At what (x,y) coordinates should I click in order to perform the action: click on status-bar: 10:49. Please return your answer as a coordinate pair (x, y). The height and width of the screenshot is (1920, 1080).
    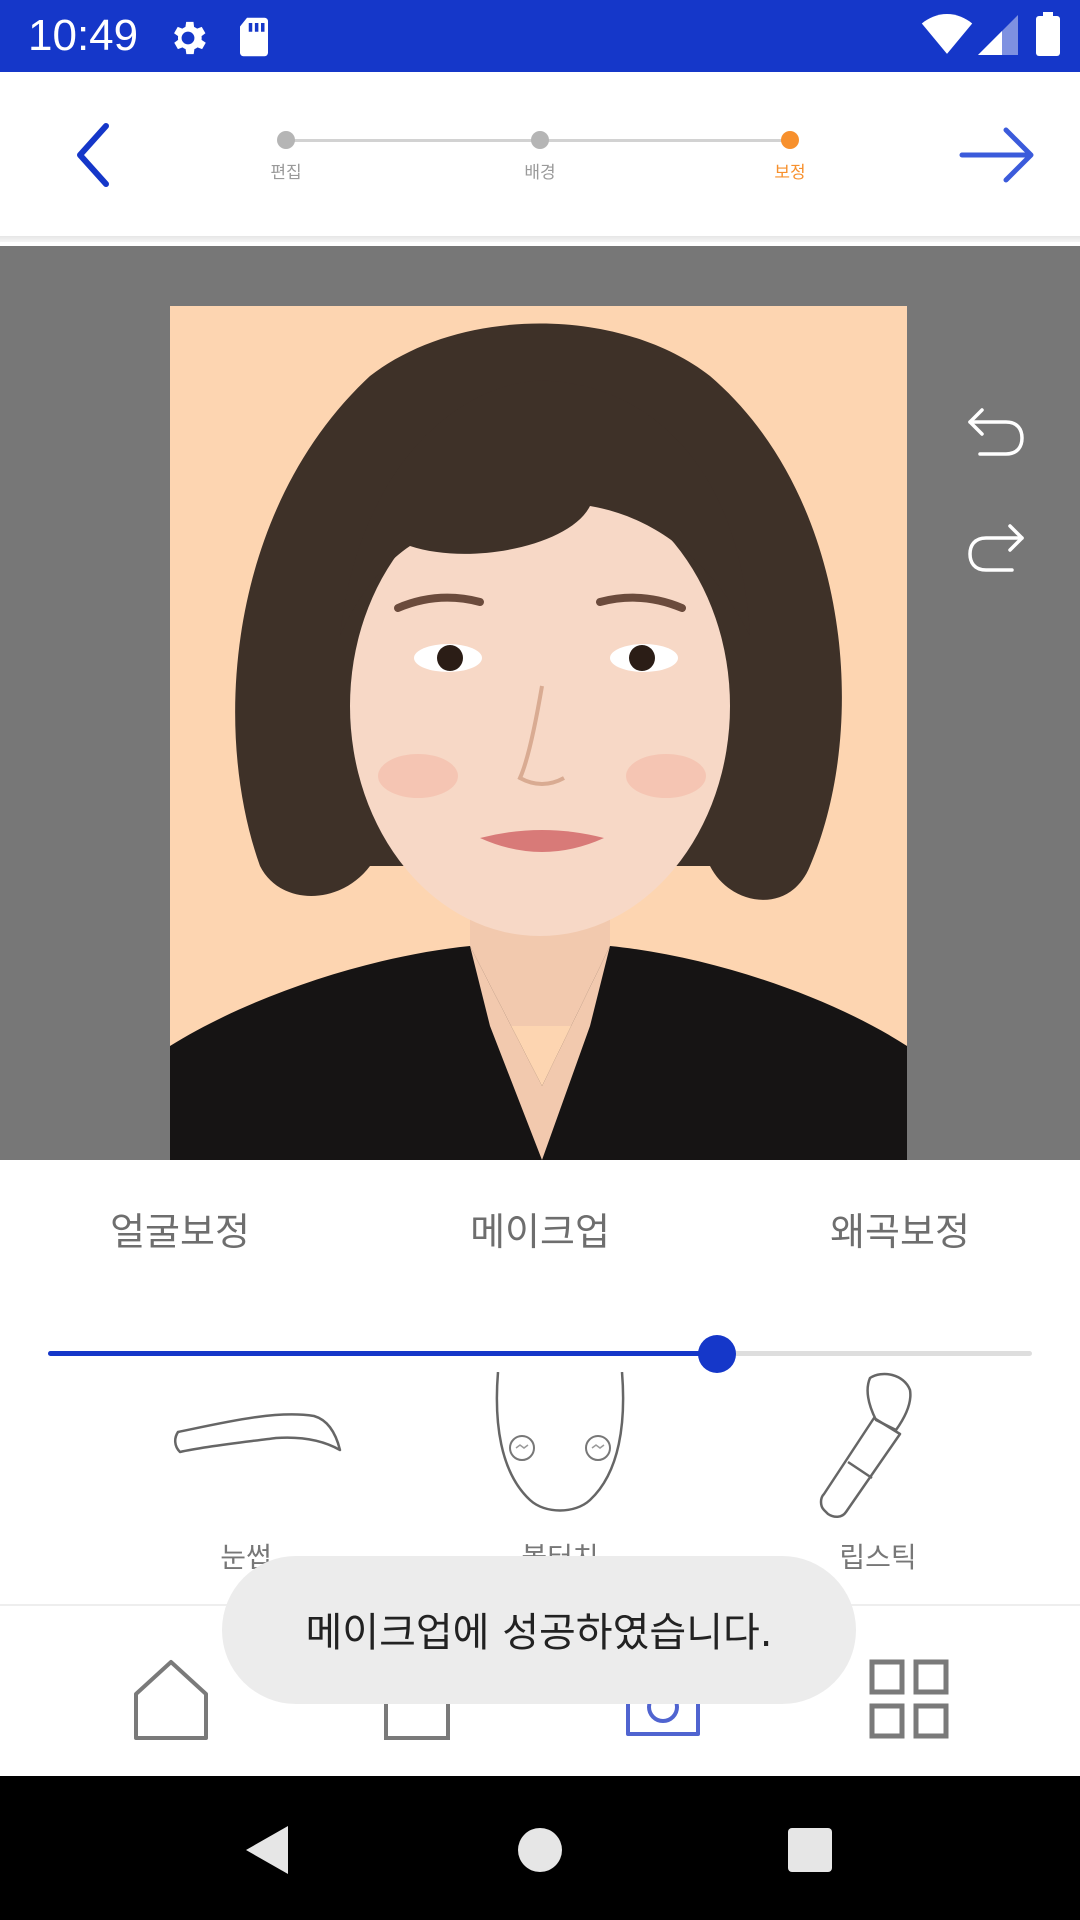
    Looking at the image, I should click on (540, 36).